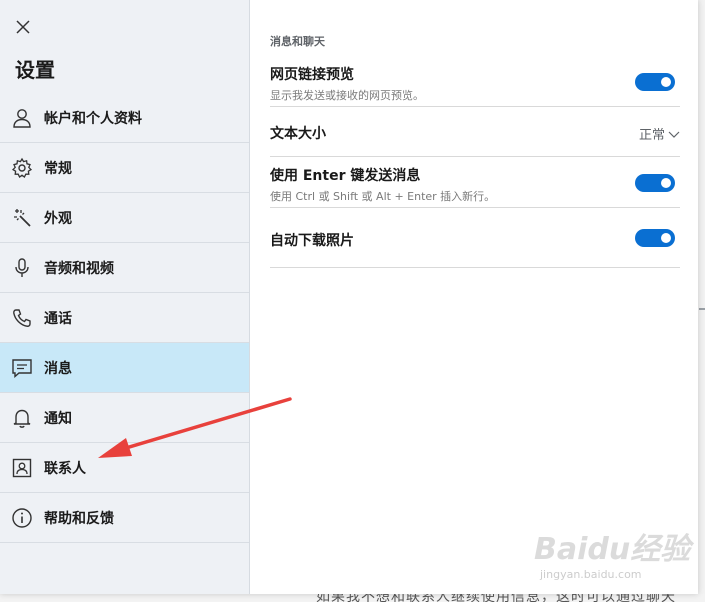 The width and height of the screenshot is (705, 602). What do you see at coordinates (124, 418) in the screenshot?
I see `sidebar-item-notifications: 通知` at bounding box center [124, 418].